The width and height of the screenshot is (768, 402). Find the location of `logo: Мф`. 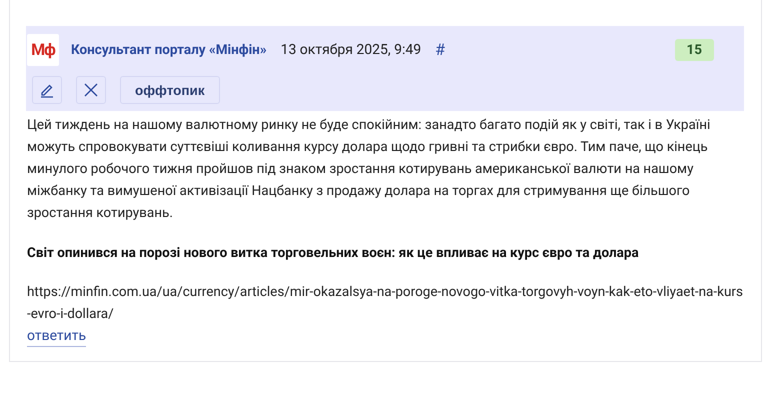

logo: Мф is located at coordinates (43, 50).